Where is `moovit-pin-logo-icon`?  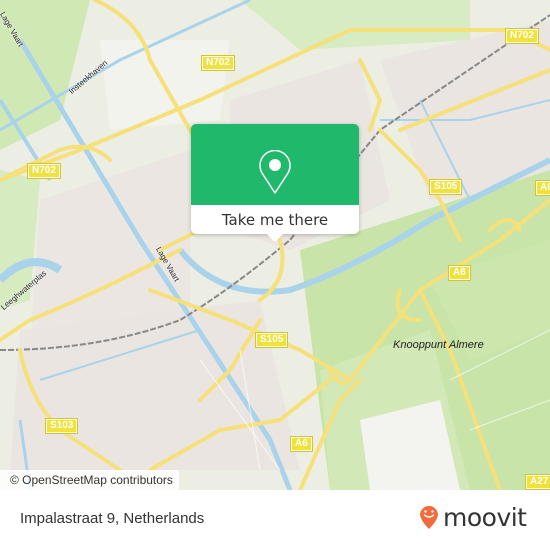
moovit-pin-logo-icon is located at coordinates (429, 518).